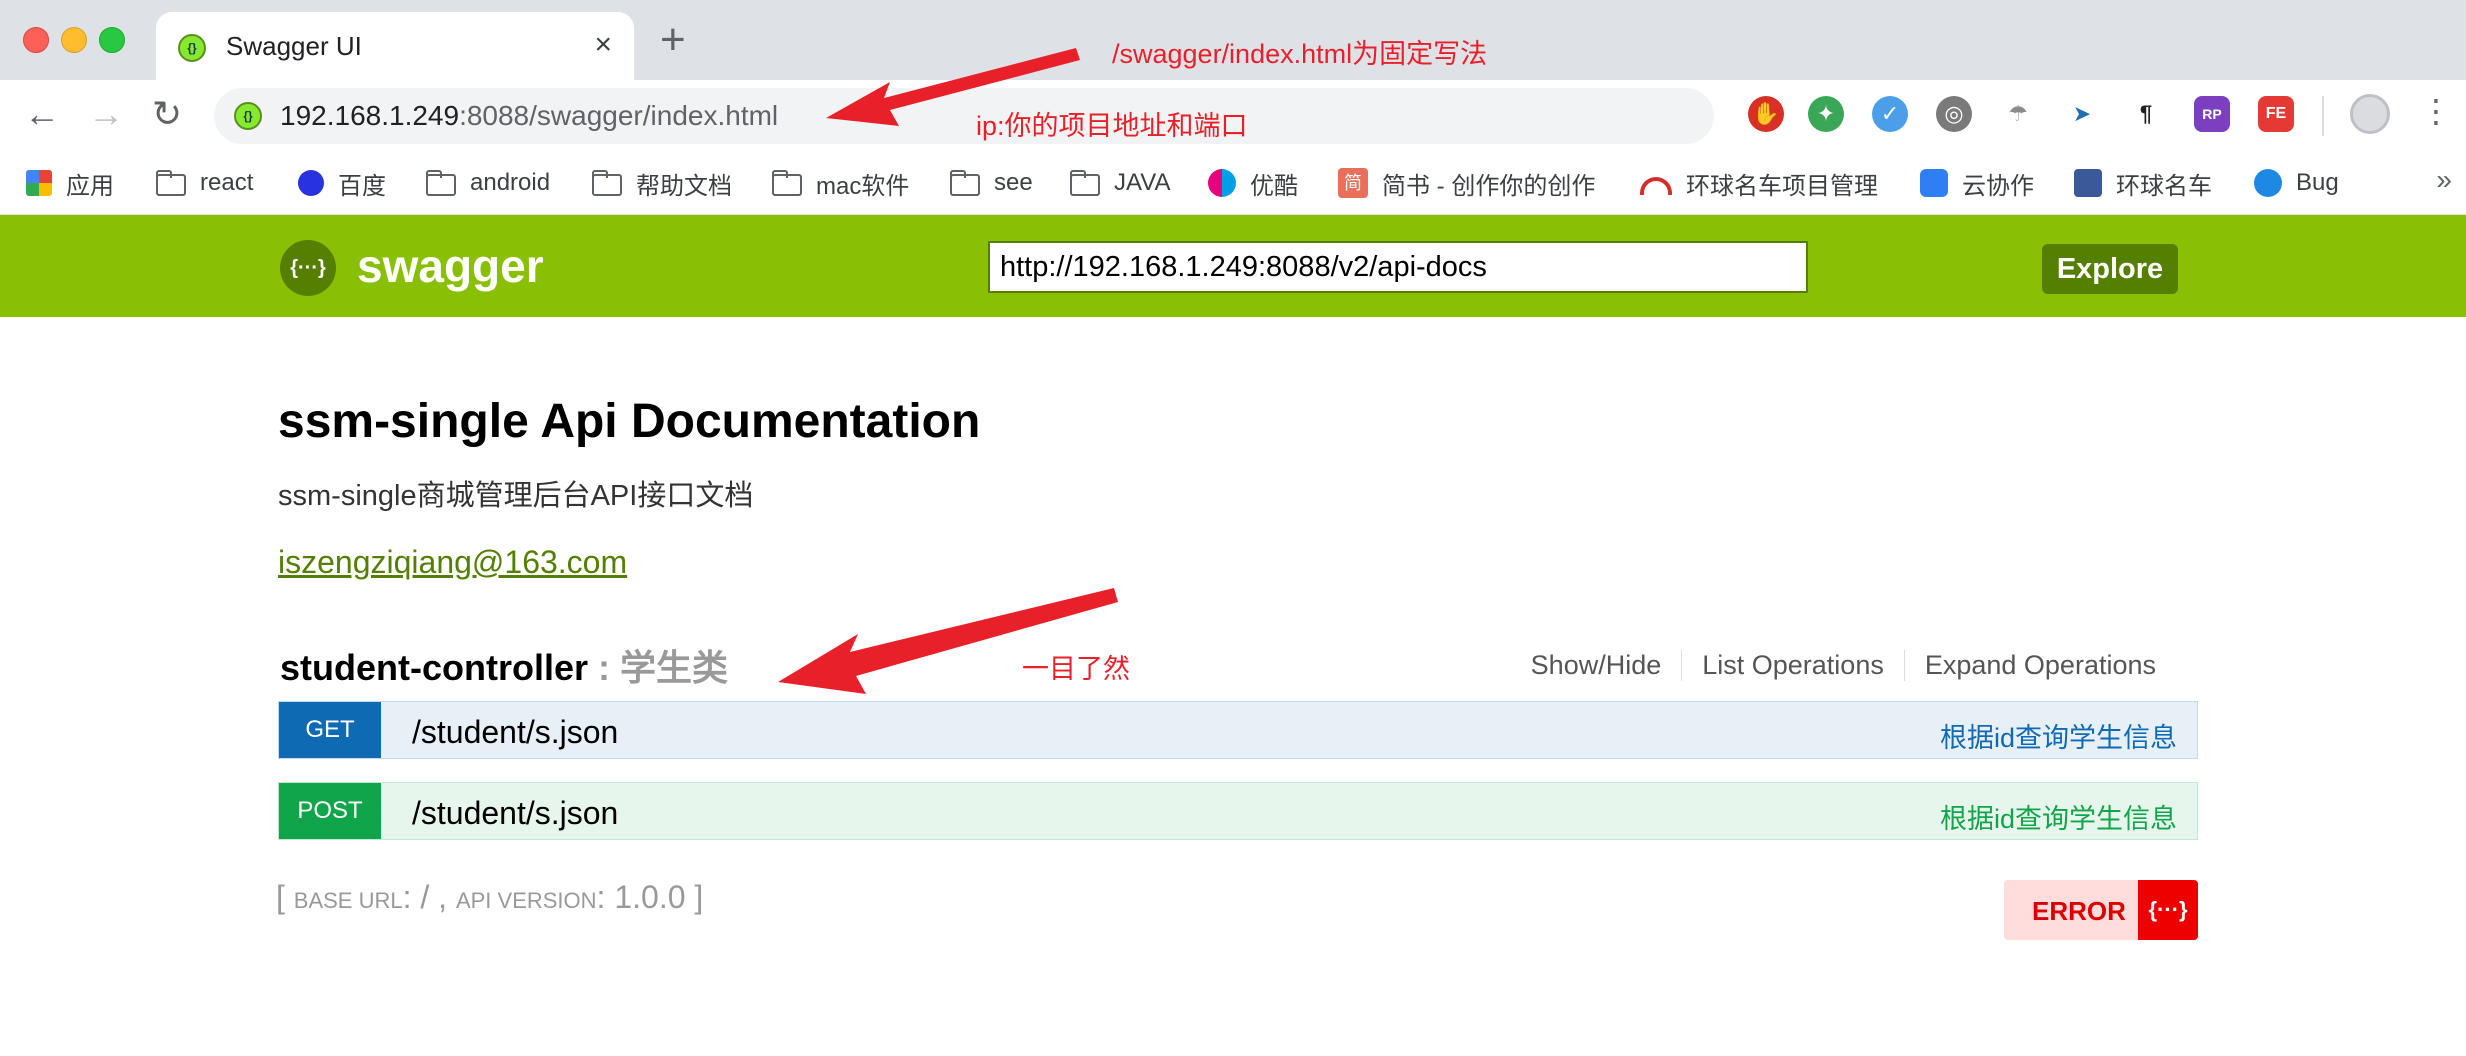 The image size is (2466, 1056). I want to click on window-close-button, so click(36, 40).